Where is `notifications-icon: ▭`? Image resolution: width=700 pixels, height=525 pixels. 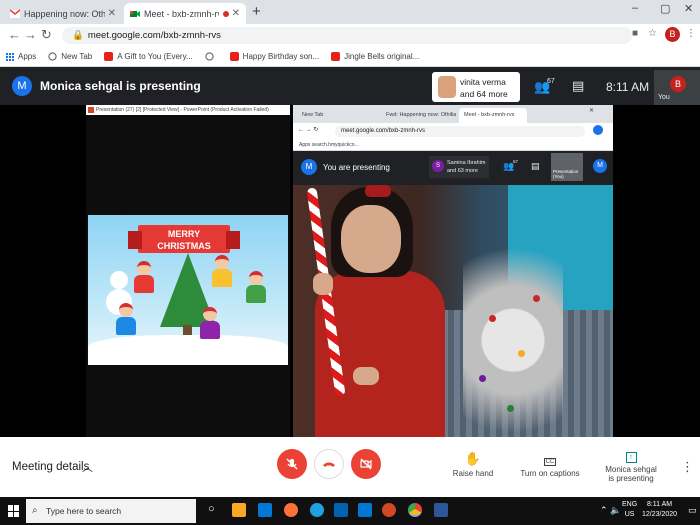 notifications-icon: ▭ is located at coordinates (692, 510).